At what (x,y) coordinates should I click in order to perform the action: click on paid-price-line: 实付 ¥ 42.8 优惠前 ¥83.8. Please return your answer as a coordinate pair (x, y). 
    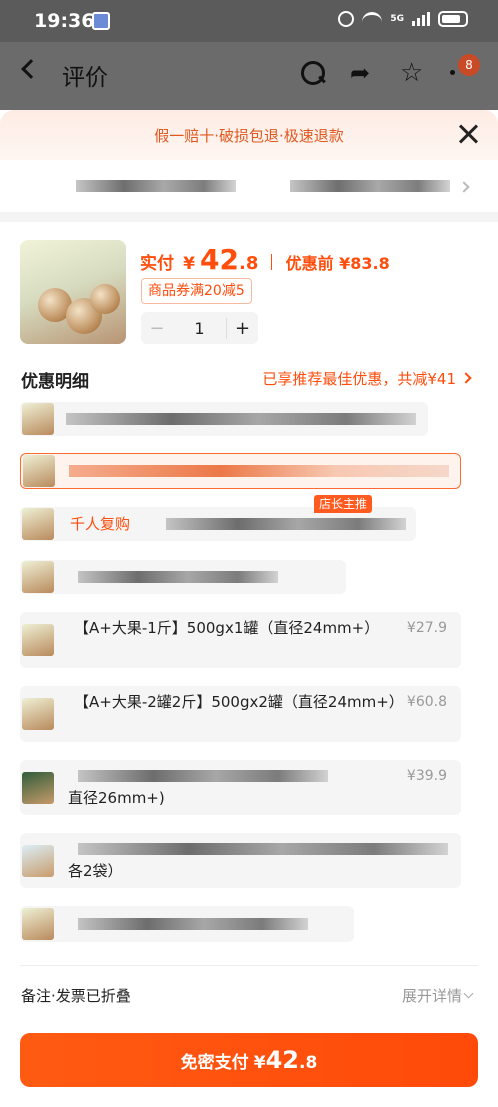
    Looking at the image, I should click on (265, 259).